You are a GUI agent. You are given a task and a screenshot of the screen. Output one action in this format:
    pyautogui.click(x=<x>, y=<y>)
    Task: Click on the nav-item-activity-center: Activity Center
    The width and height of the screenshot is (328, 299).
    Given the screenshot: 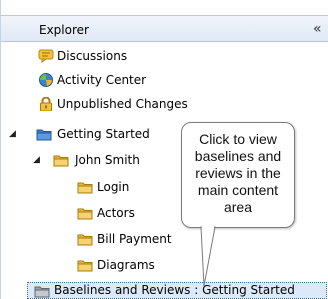 What is the action you would take?
    pyautogui.click(x=164, y=80)
    